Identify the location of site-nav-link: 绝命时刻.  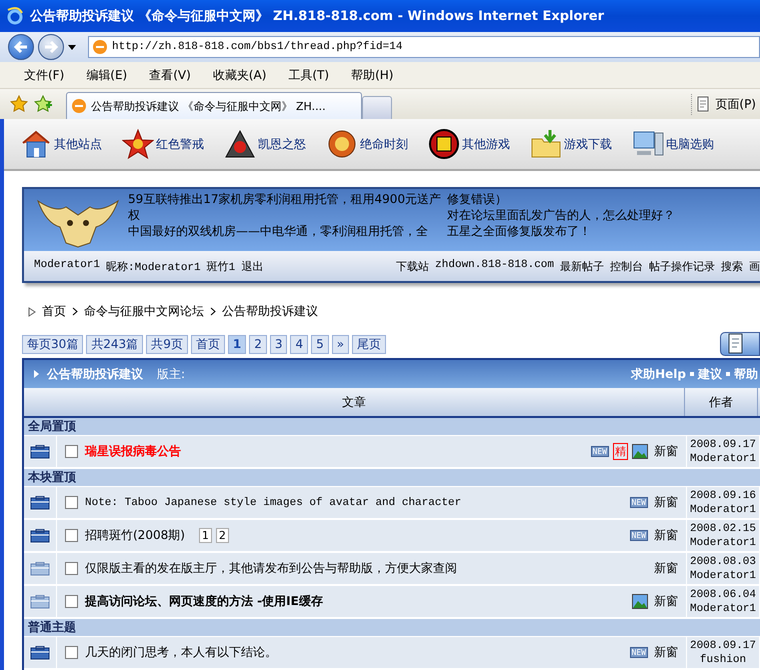
(367, 144).